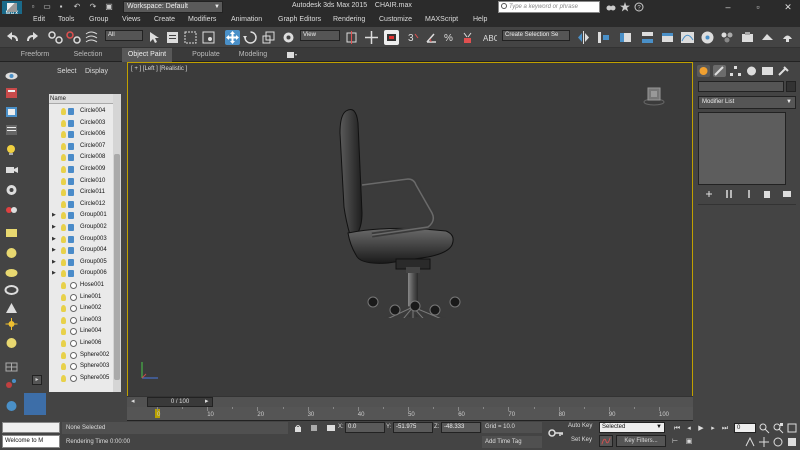 This screenshot has height=450, width=800. Describe the element at coordinates (159, 69) in the screenshot. I see `viewport-label: [ + ] [Left ] [Realistic ]` at that location.